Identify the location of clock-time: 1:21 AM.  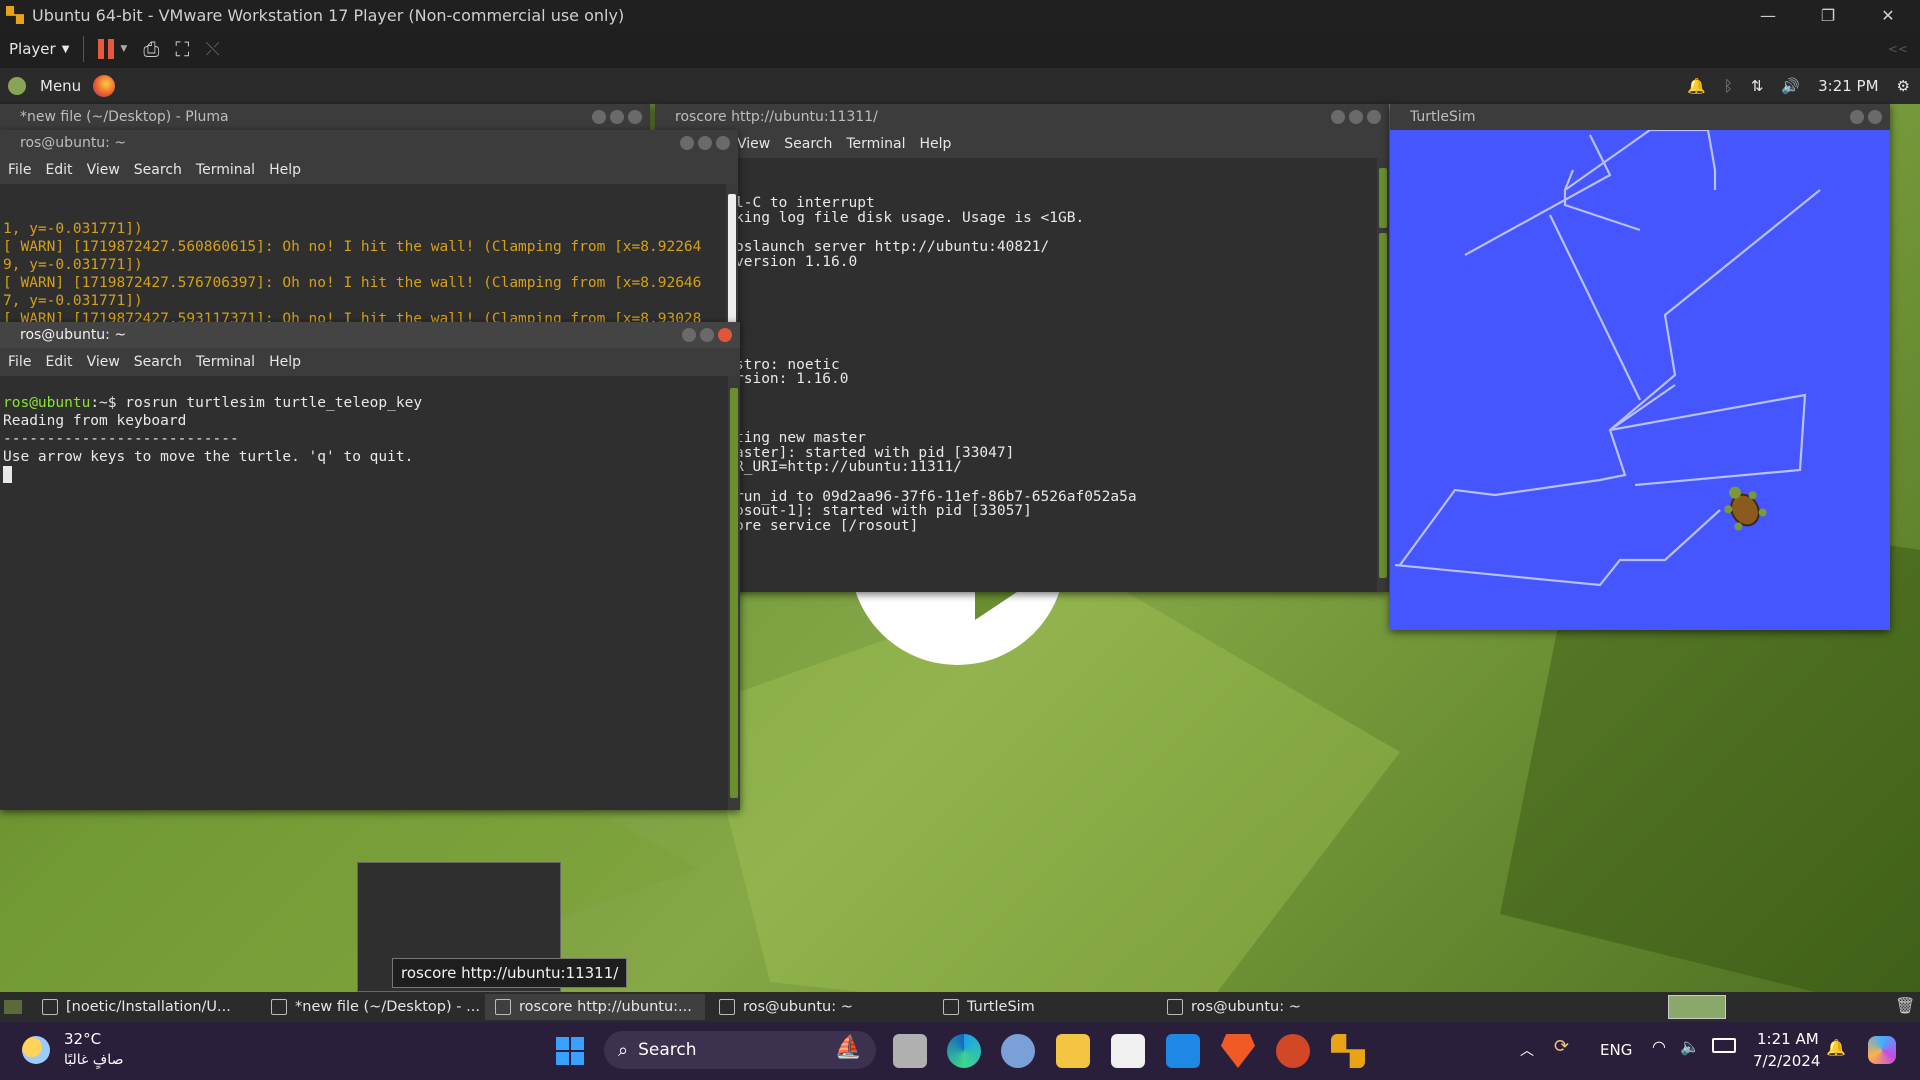
(1788, 1039).